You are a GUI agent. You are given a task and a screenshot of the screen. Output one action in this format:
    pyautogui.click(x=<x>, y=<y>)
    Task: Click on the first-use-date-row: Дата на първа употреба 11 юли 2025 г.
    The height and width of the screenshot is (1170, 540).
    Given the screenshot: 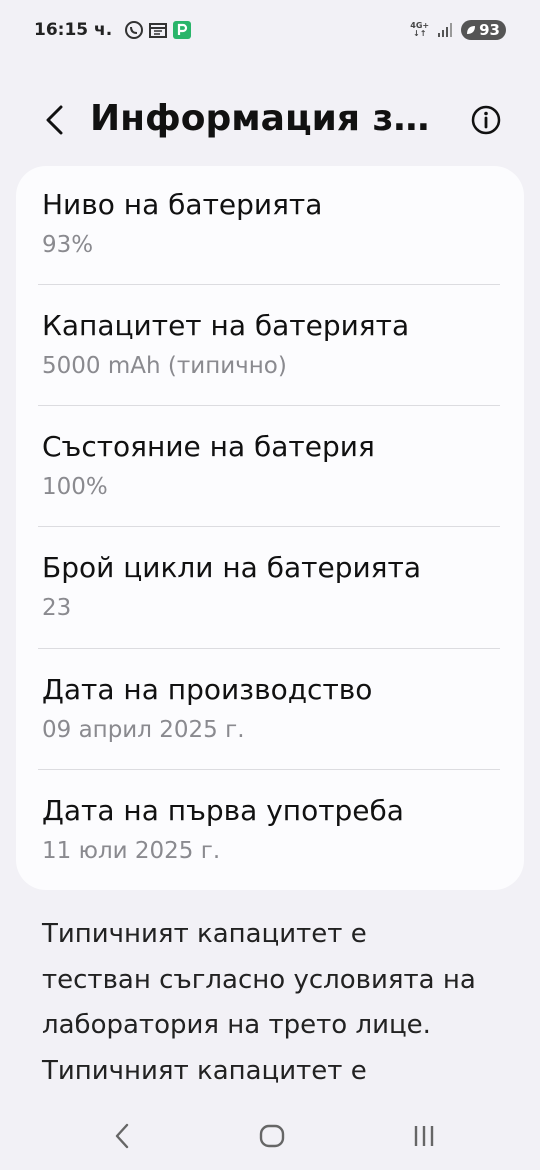 What is the action you would take?
    pyautogui.click(x=272, y=832)
    